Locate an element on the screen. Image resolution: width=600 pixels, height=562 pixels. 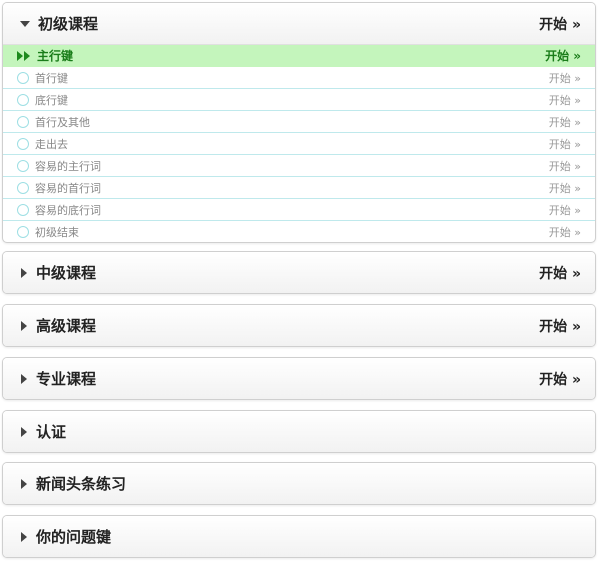
lesson-label: 首行及其他 is located at coordinates (62, 122).